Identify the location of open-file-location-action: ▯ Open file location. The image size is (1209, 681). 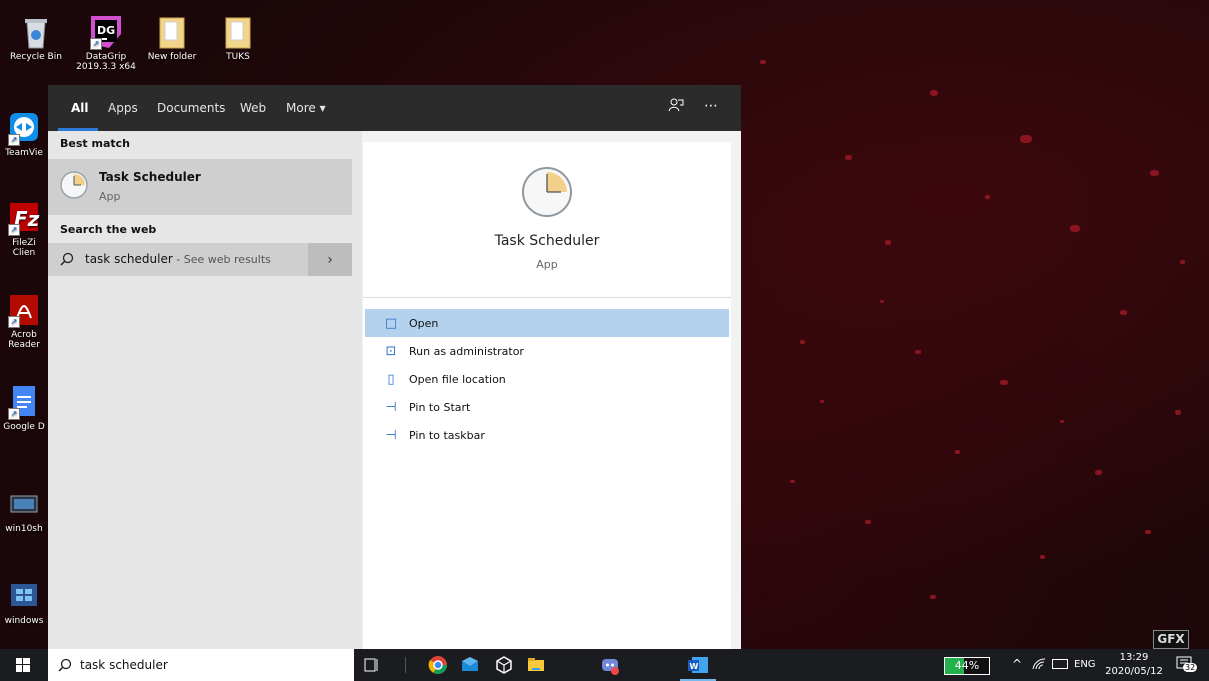
(547, 379).